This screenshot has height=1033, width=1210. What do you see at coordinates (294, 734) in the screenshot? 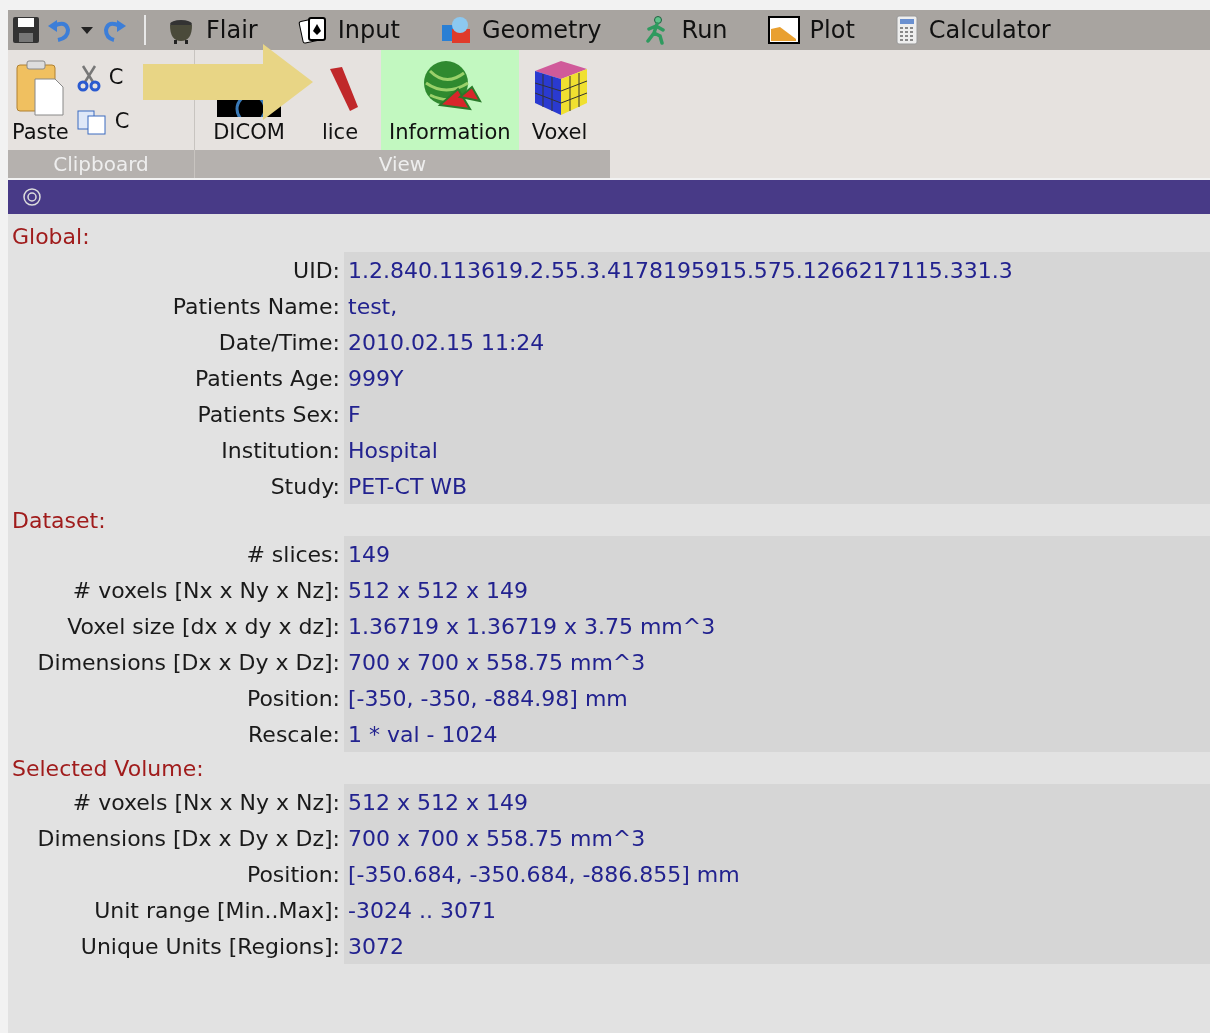
I see `field-label: Rescale:` at bounding box center [294, 734].